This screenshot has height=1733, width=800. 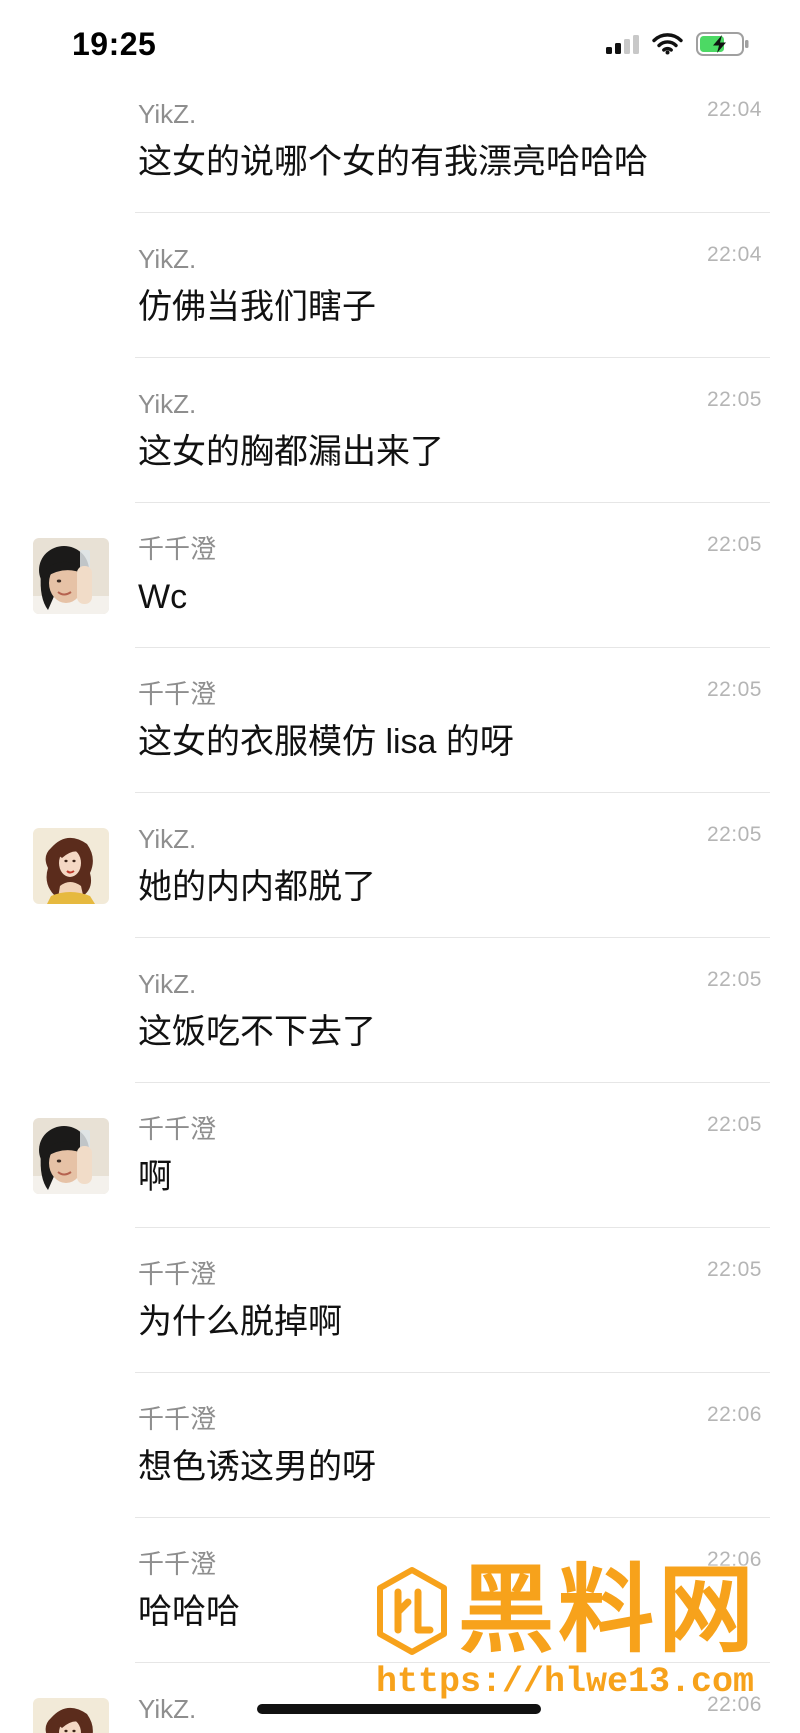 I want to click on message-text: 这饭吃不下去了, so click(x=257, y=1032).